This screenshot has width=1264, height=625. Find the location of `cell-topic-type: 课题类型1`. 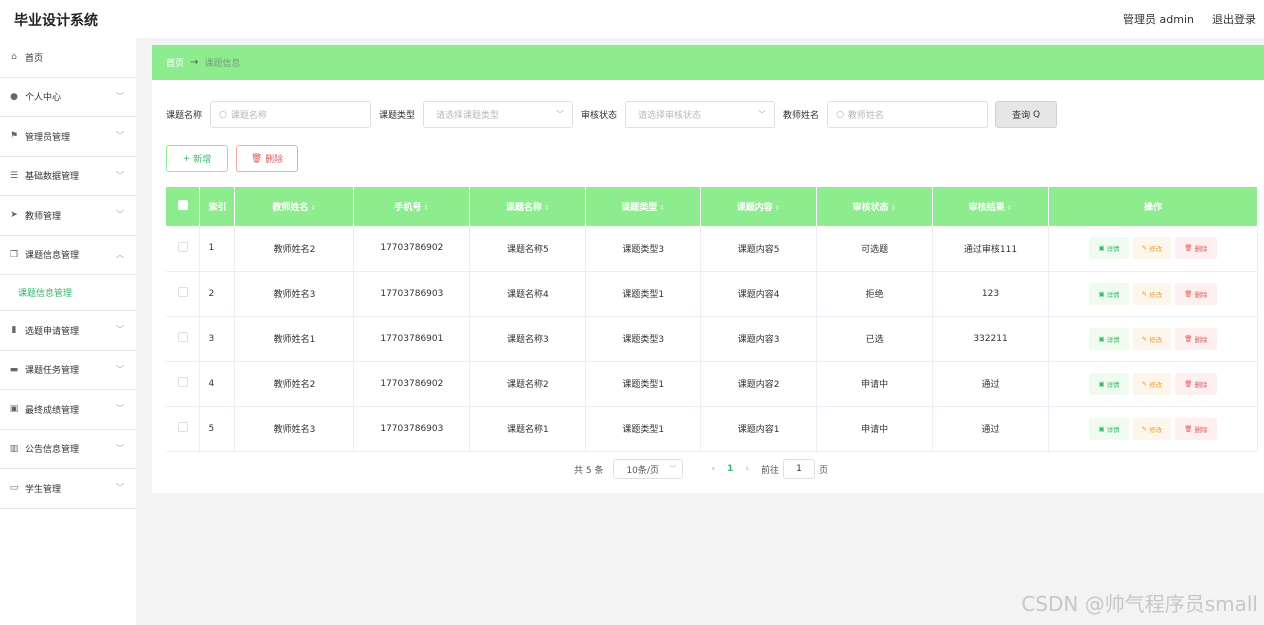

cell-topic-type: 课题类型1 is located at coordinates (643, 384).